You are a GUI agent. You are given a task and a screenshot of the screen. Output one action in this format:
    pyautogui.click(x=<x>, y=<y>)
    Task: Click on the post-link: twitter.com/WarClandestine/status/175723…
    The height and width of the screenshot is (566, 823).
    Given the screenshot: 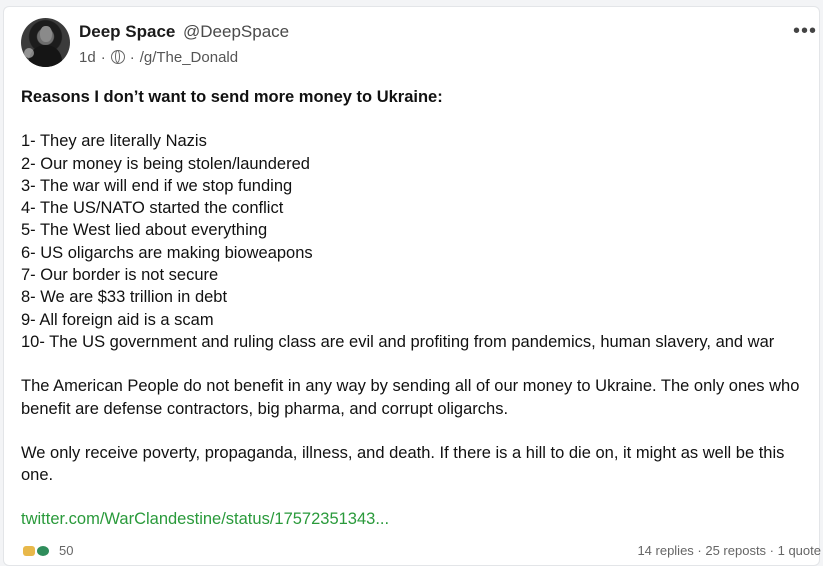 What is the action you would take?
    pyautogui.click(x=421, y=519)
    